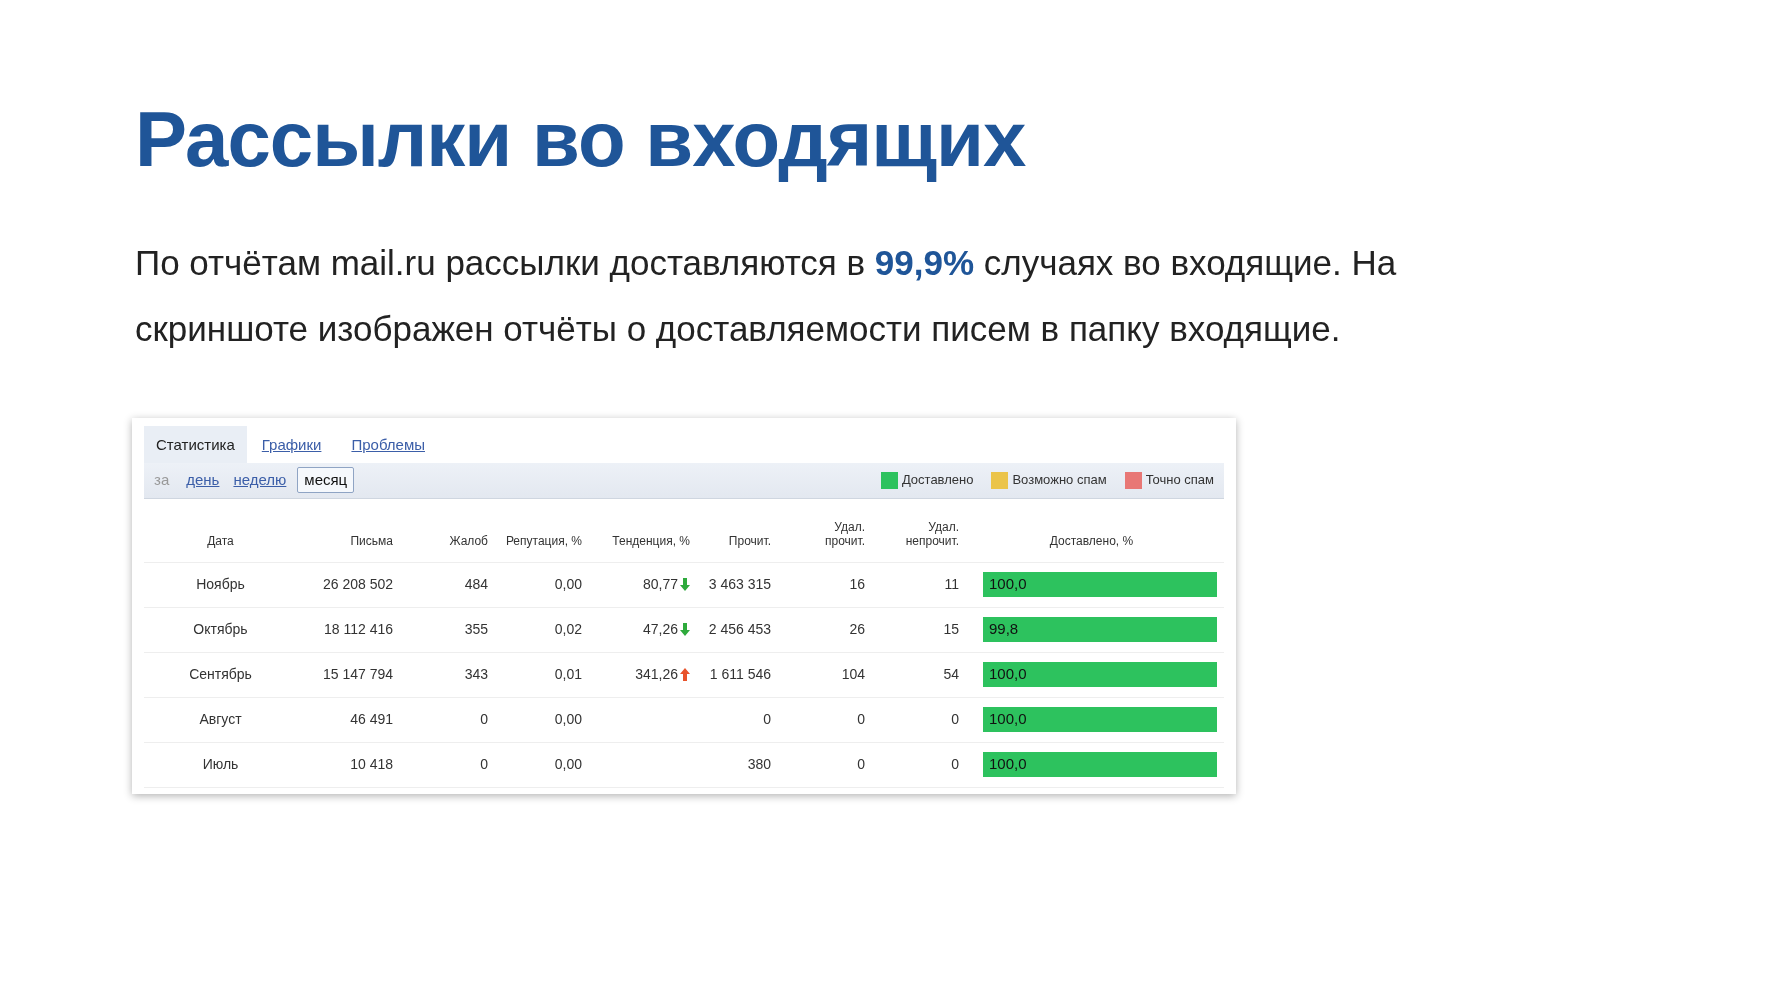 This screenshot has width=1778, height=1000. Describe the element at coordinates (951, 584) in the screenshot. I see `table-cell-text: 11` at that location.